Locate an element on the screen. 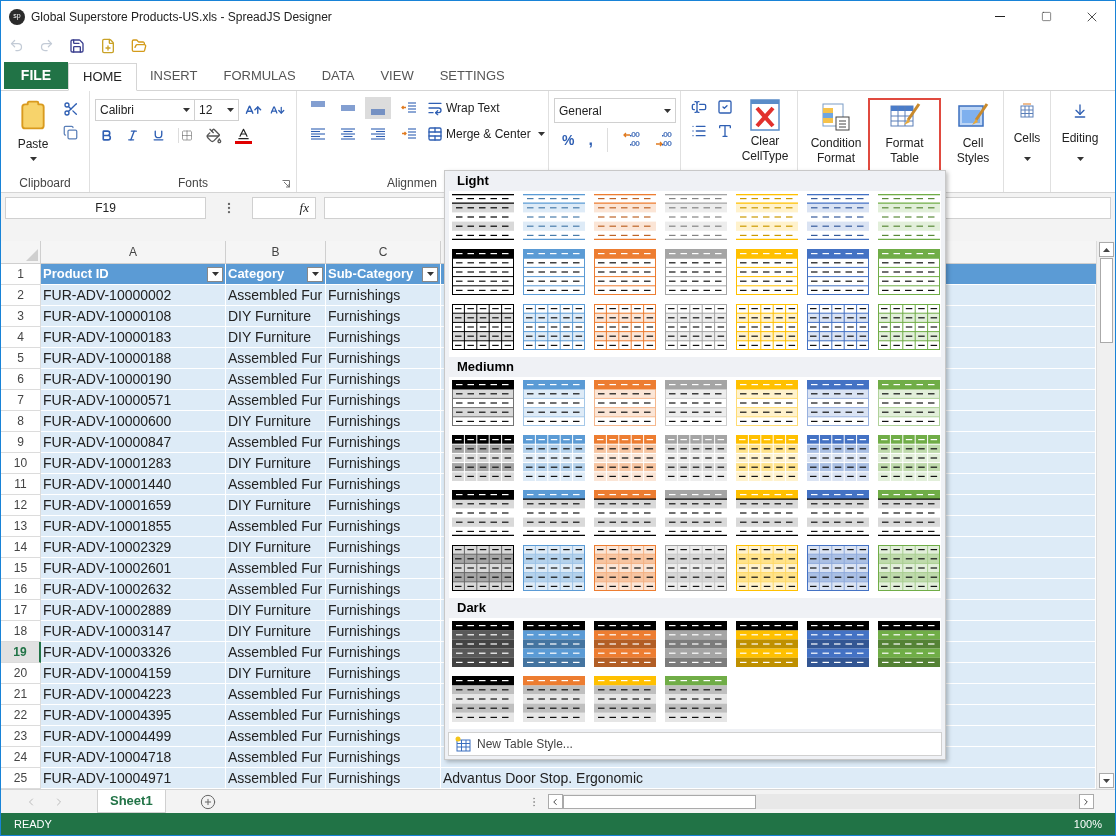  merge-center-button: Merge & Center is located at coordinates (486, 134).